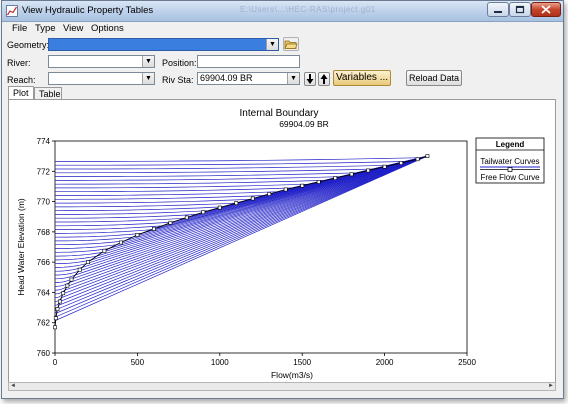 The height and width of the screenshot is (404, 568). What do you see at coordinates (19, 63) in the screenshot?
I see `river-label: River:` at bounding box center [19, 63].